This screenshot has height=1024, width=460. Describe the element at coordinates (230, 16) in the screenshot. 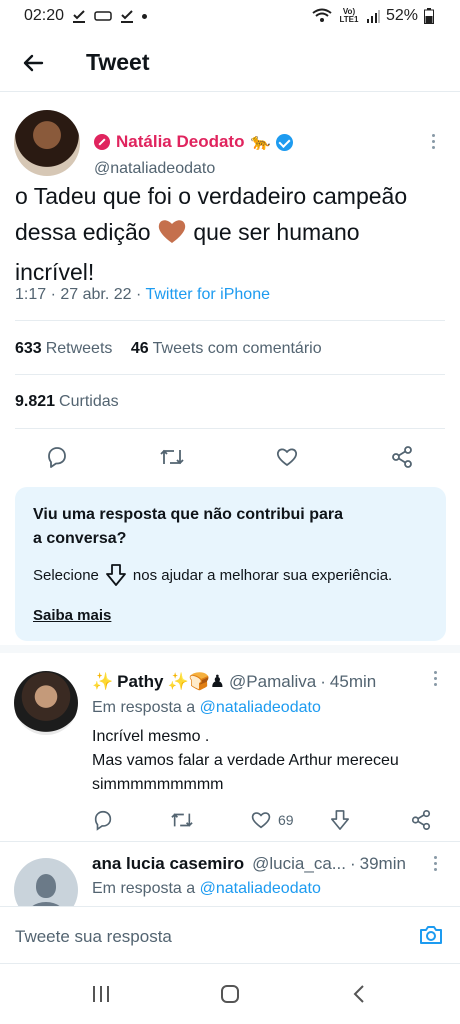

I see `status-bar: 02:20 Vo) LTE1 52%` at that location.